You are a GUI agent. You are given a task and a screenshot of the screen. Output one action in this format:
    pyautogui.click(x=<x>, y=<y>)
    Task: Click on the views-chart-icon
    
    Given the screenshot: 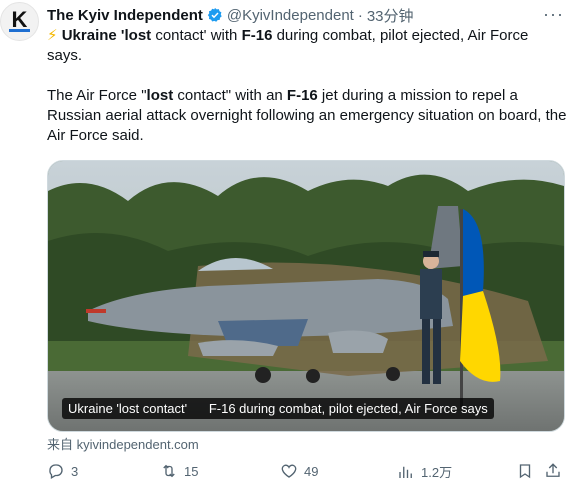 What is the action you would take?
    pyautogui.click(x=405, y=472)
    